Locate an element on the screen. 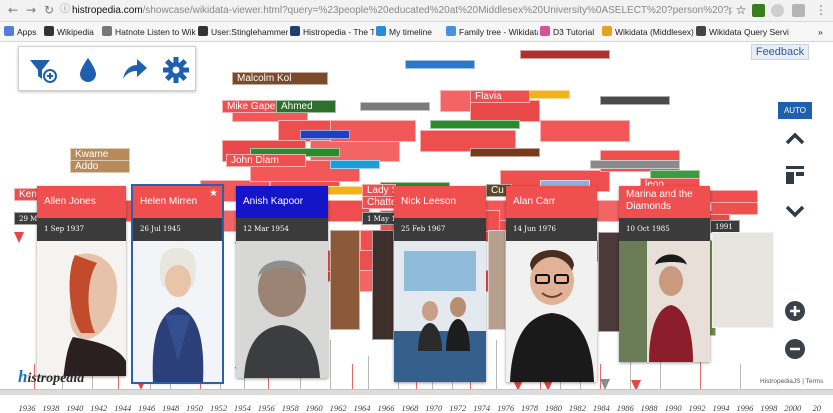 The height and width of the screenshot is (413, 833). bookmark-item: Wikipedia is located at coordinates (72, 32).